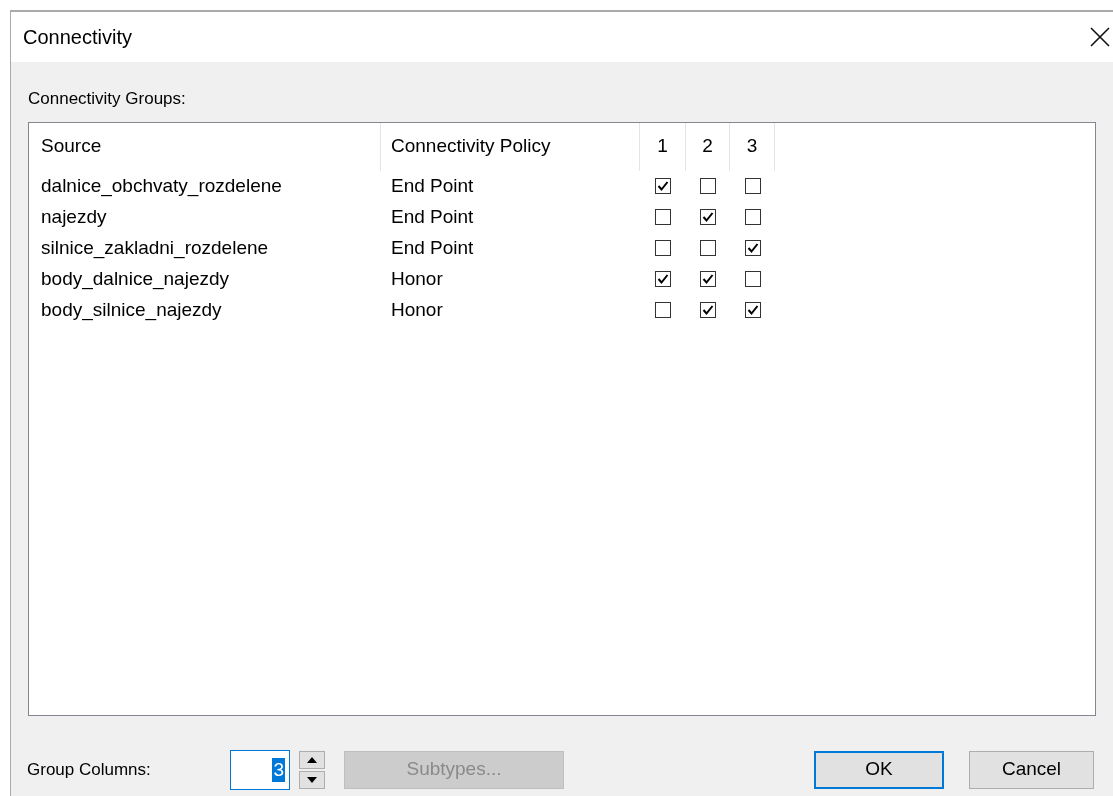  I want to click on column-header: Connectivity Policy, so click(510, 146).